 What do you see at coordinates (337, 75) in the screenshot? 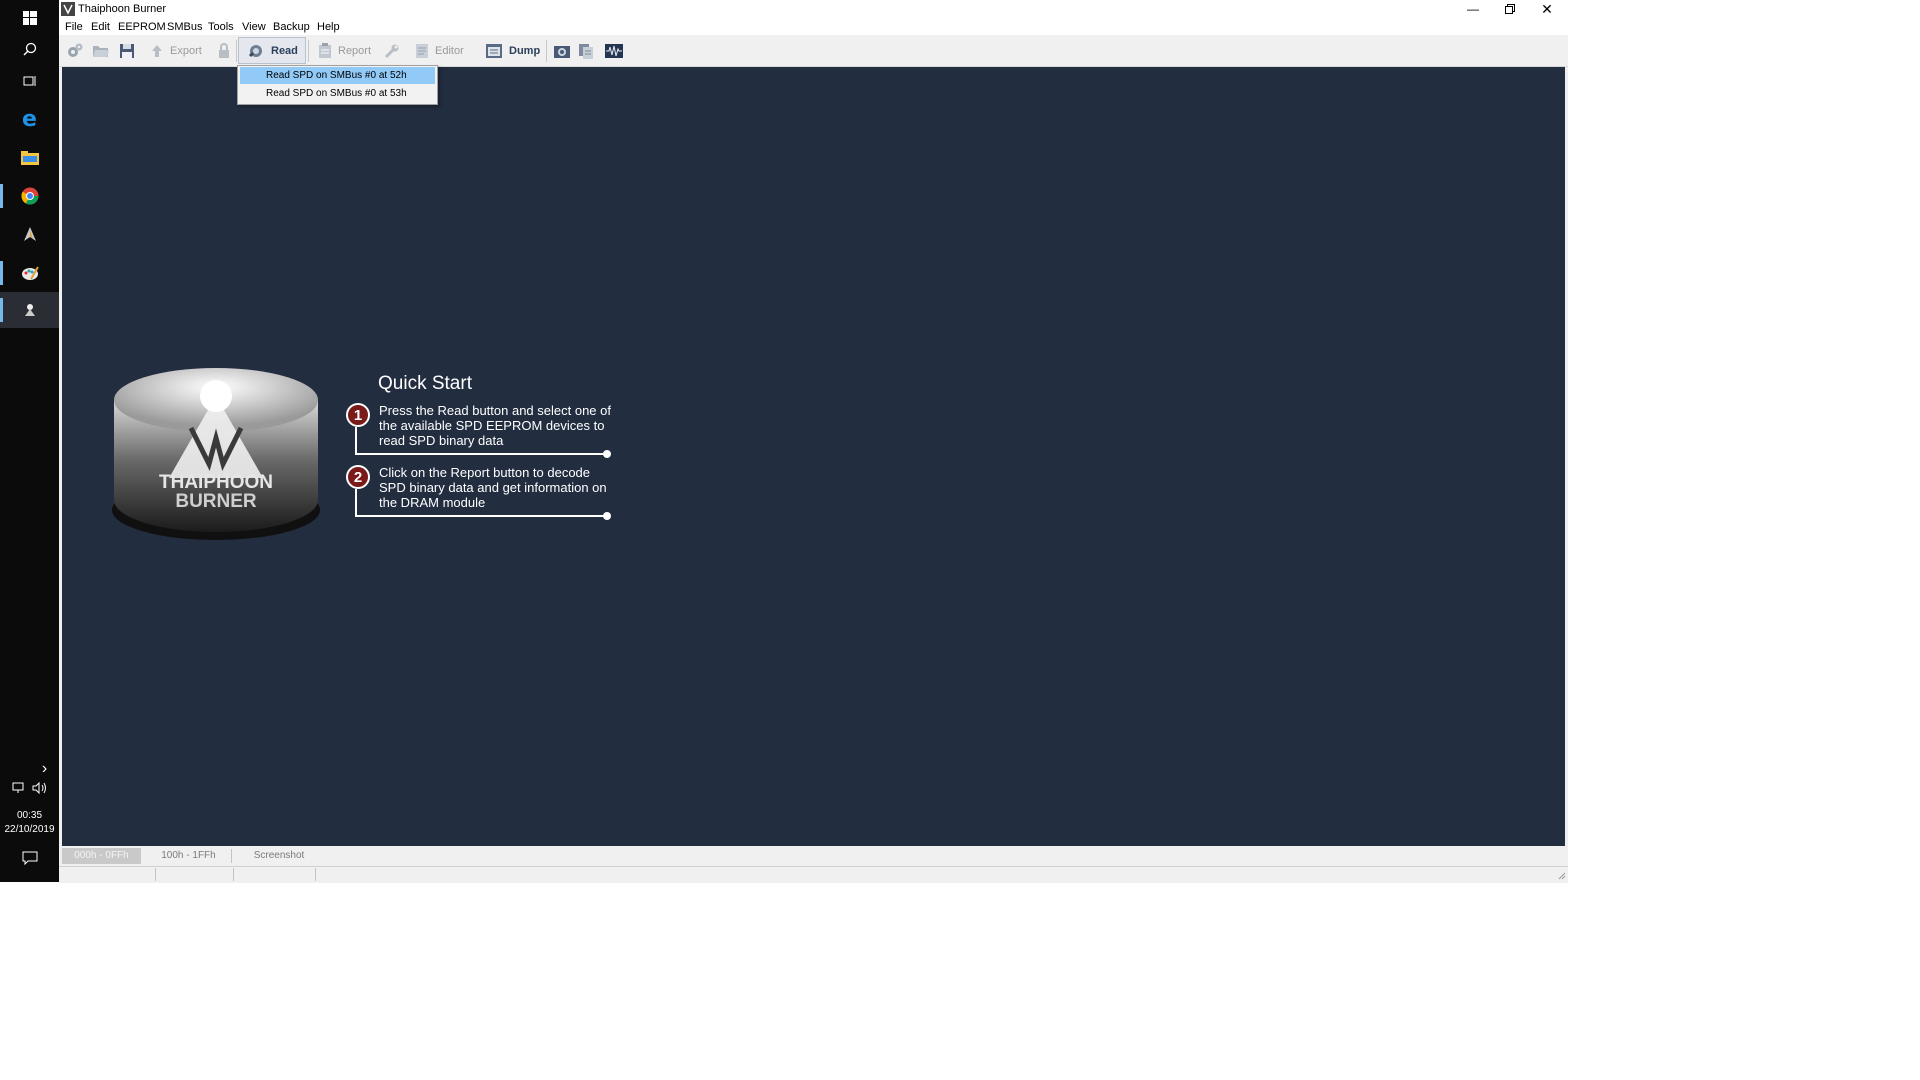
I see `read-smbus-52h-item: Read SPD on SMBus #0 at 52h` at bounding box center [337, 75].